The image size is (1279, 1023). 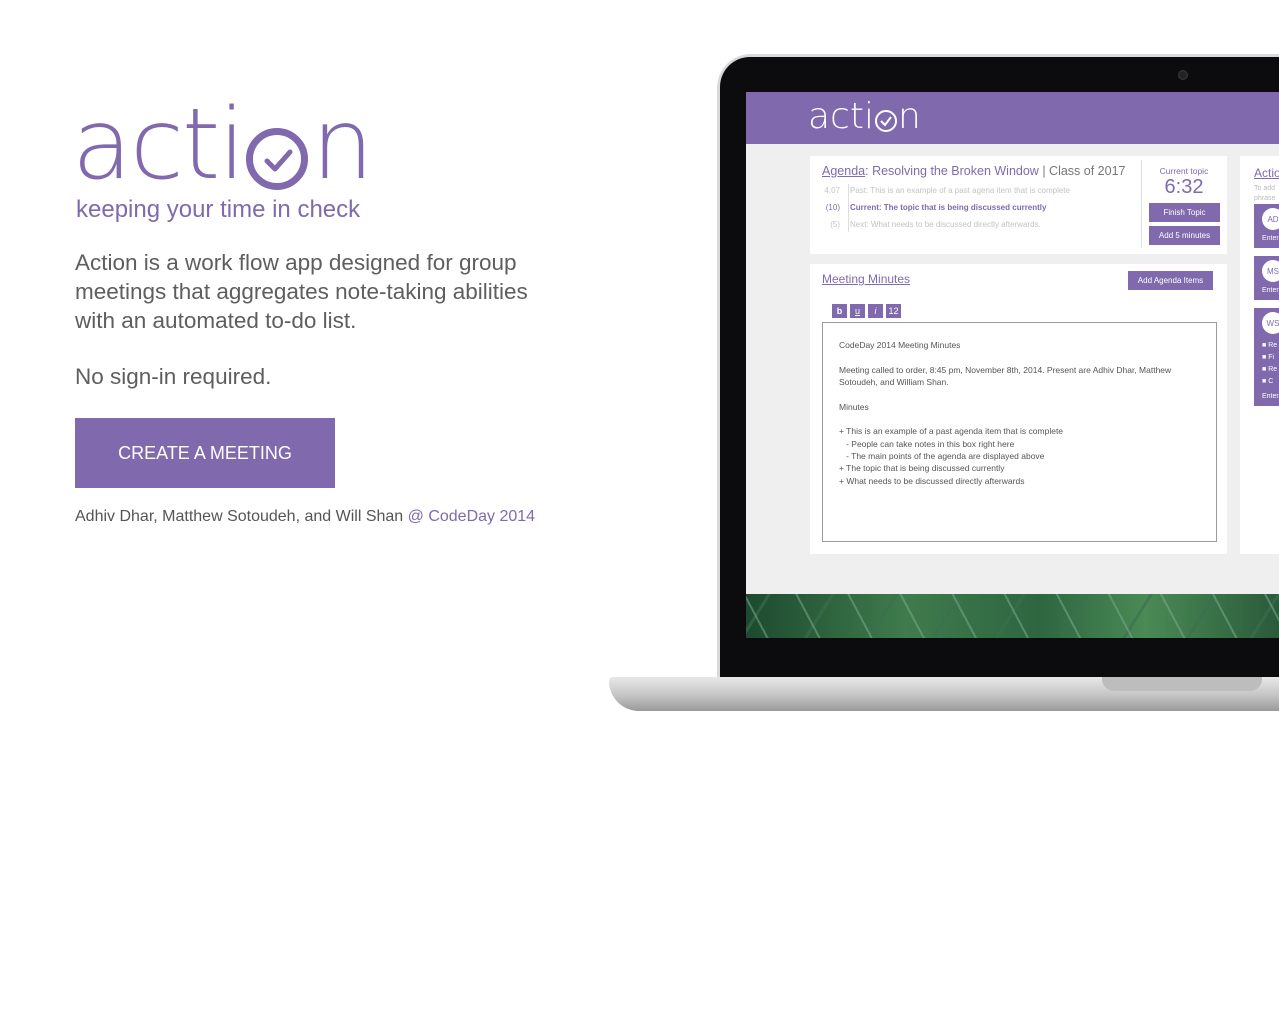 I want to click on app-logo-end: n, so click(x=909, y=116).